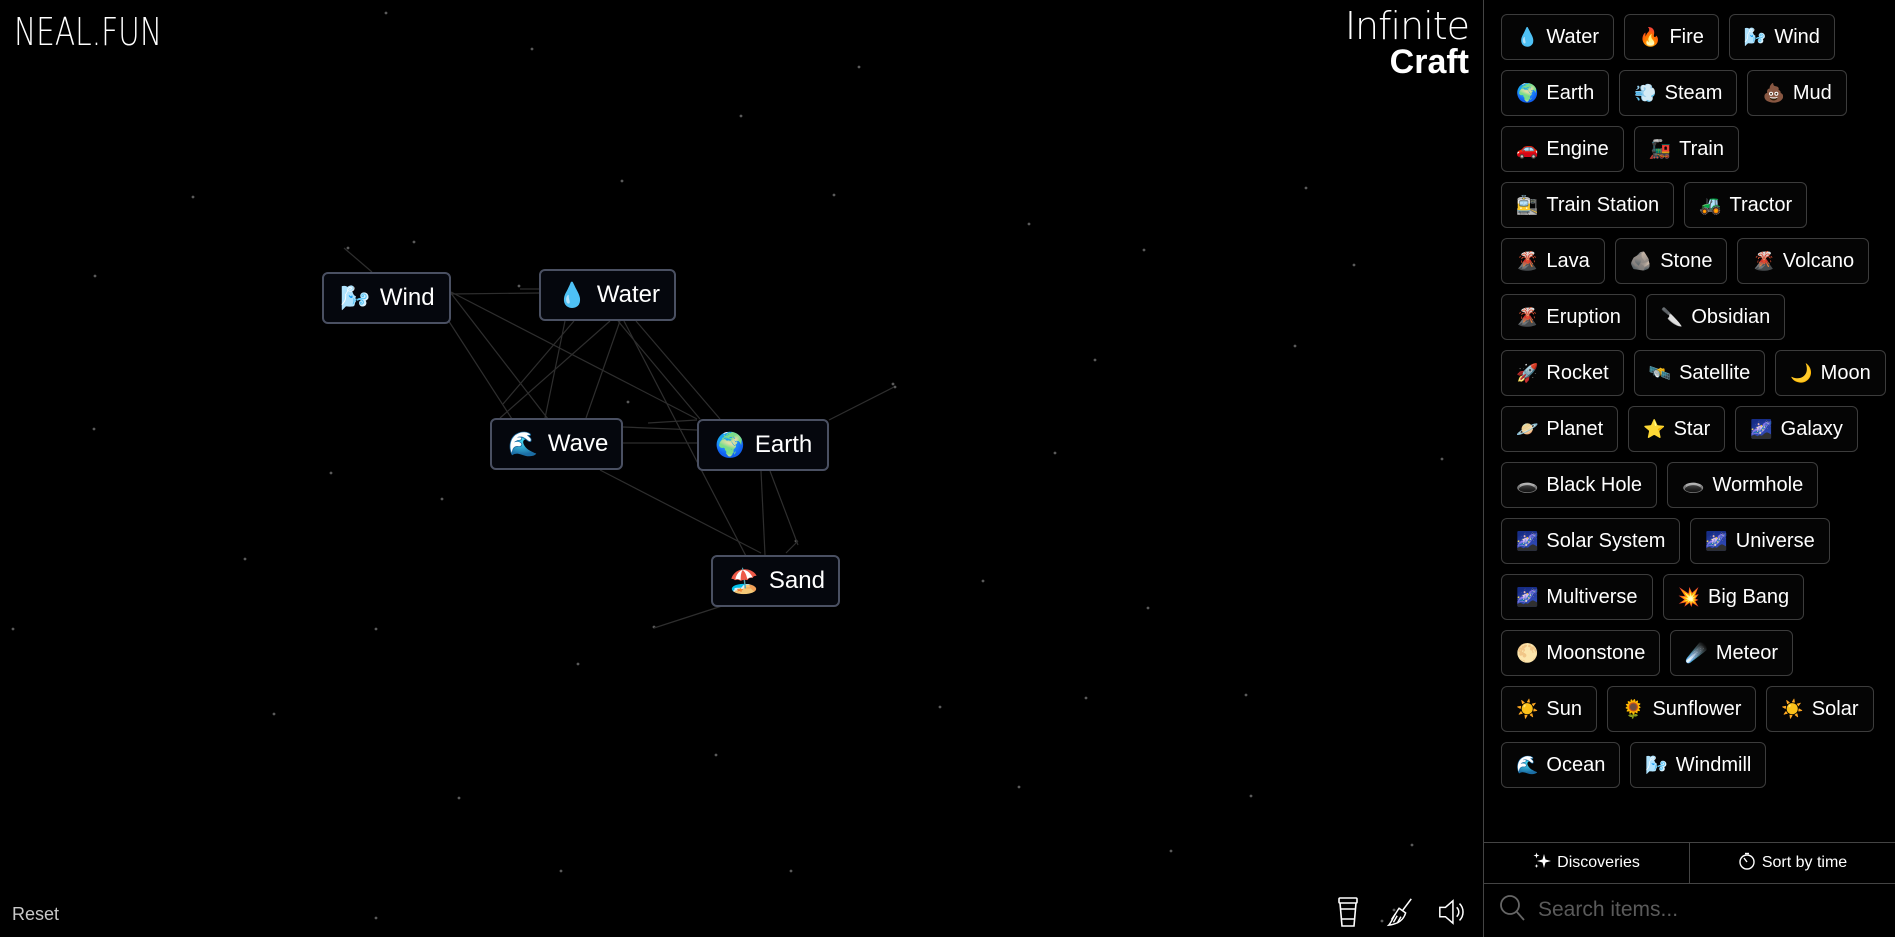 The image size is (1895, 937). What do you see at coordinates (1527, 372) in the screenshot?
I see `item-emoji-icon: 🚀` at bounding box center [1527, 372].